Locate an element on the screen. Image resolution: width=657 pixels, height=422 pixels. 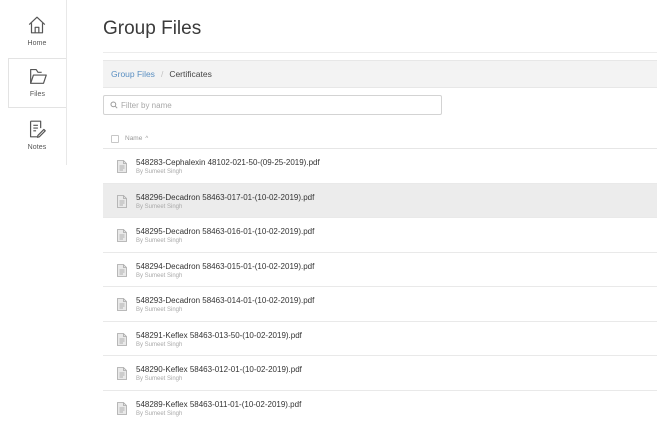
column-name-label: Name is located at coordinates (134, 138).